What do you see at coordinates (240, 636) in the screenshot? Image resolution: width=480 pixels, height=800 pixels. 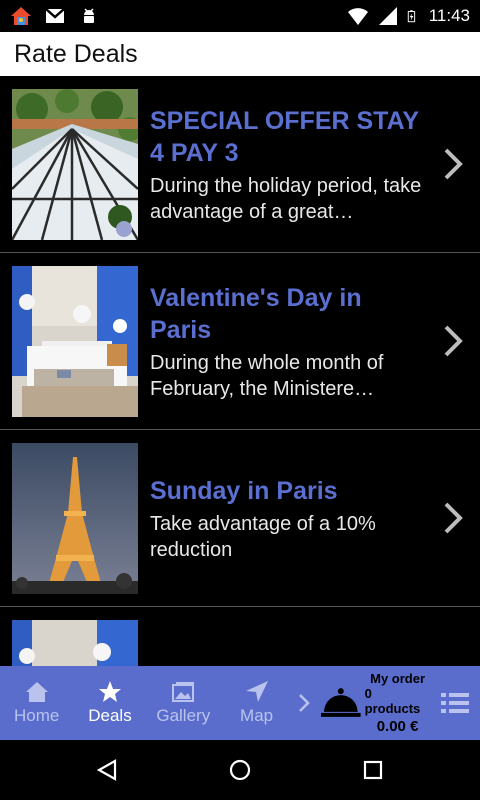 I see `deal-item` at bounding box center [240, 636].